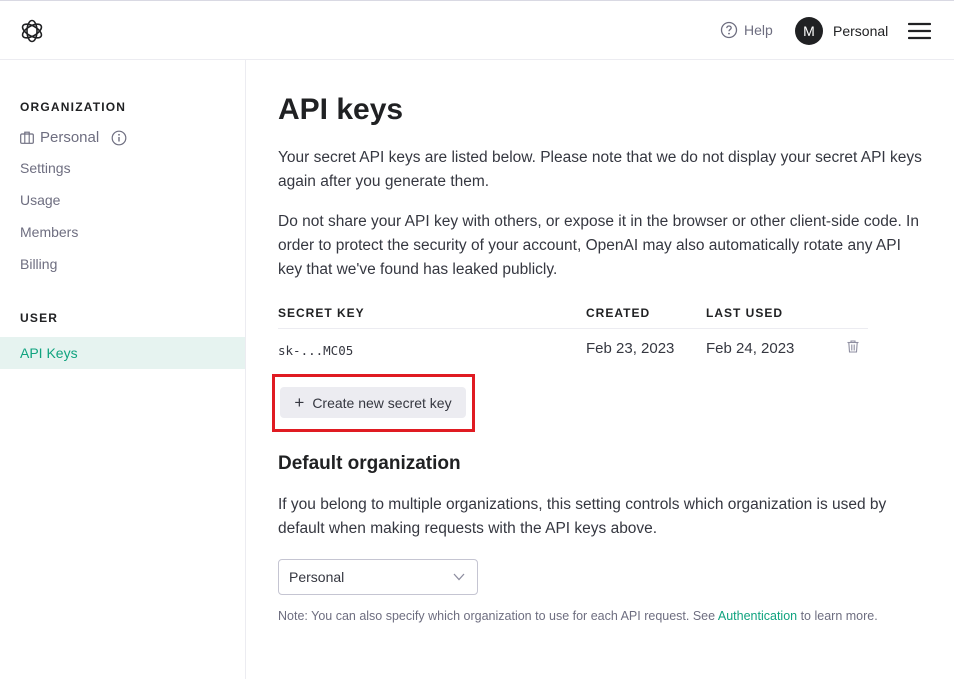  Describe the element at coordinates (573, 328) in the screenshot. I see `table-divider` at that location.